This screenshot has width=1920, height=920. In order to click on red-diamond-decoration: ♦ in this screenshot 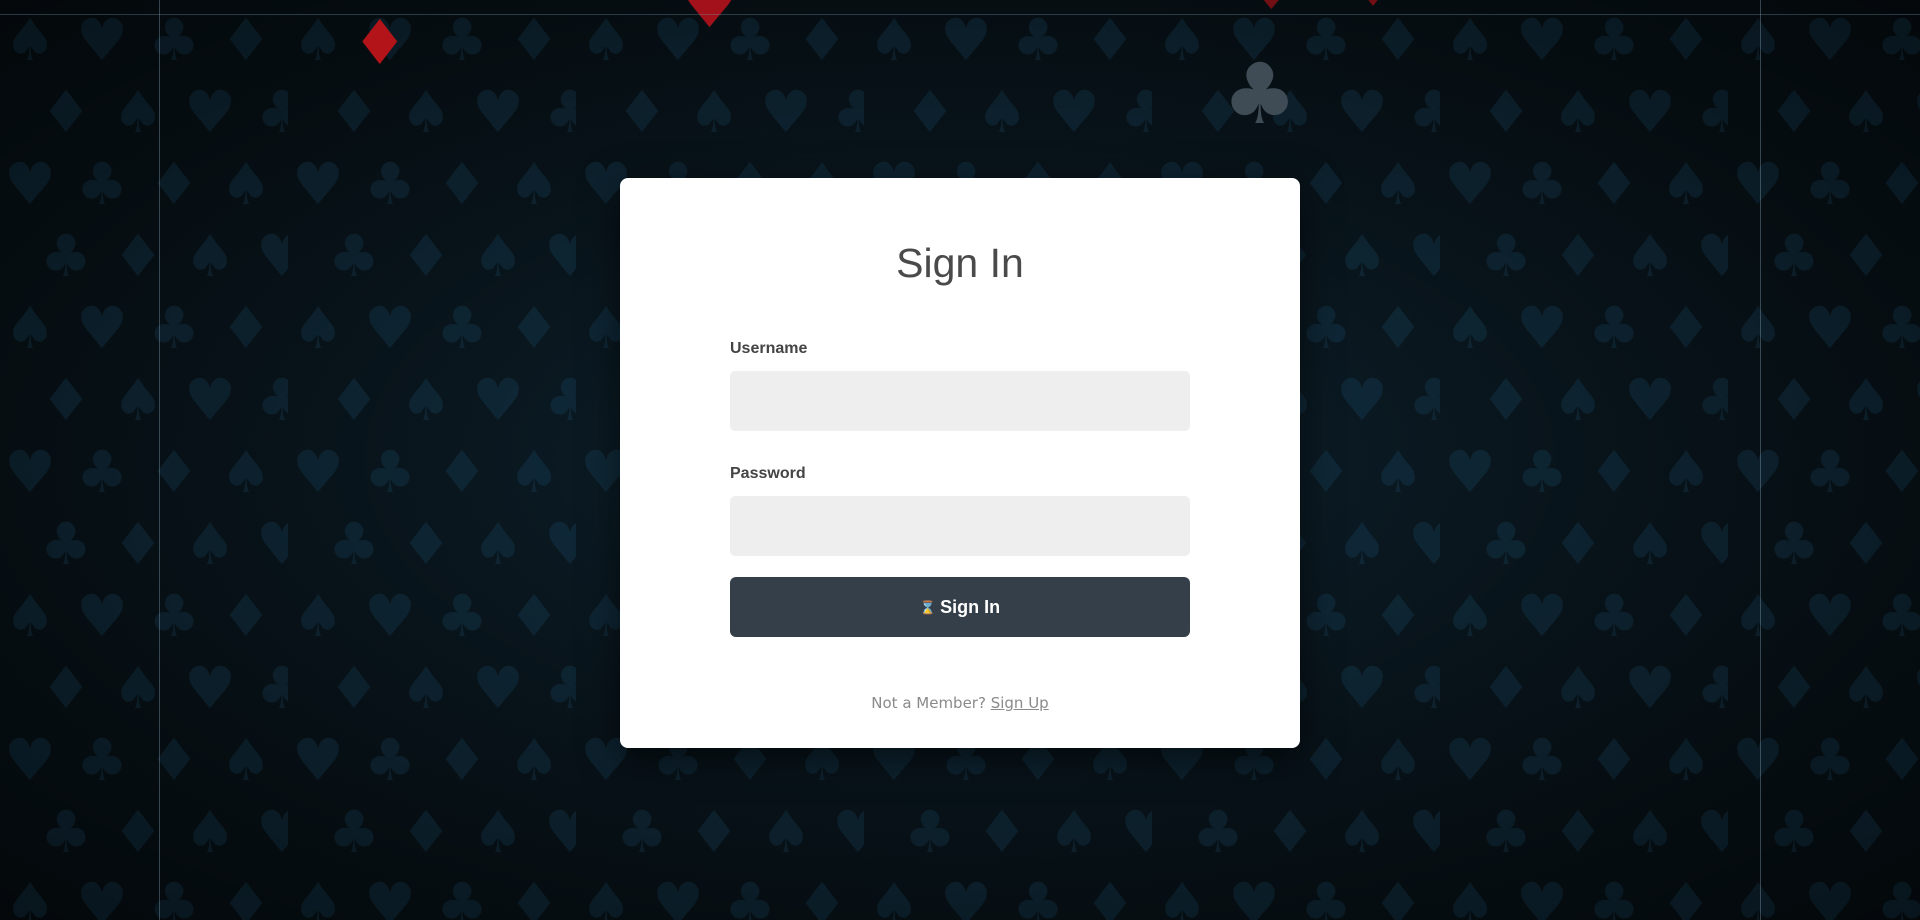, I will do `click(380, 42)`.